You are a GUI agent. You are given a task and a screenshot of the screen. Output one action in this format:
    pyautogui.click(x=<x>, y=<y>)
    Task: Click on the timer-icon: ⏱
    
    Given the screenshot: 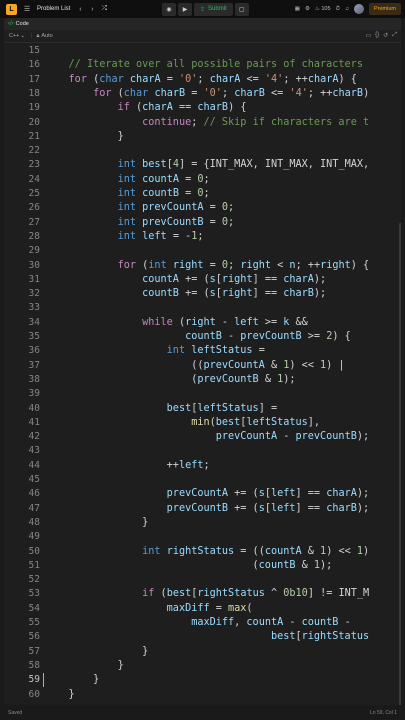 What is the action you would take?
    pyautogui.click(x=338, y=9)
    